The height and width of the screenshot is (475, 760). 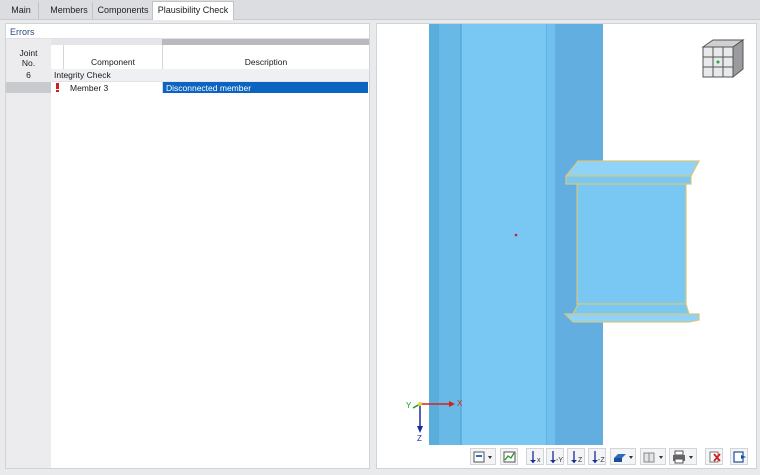 I want to click on tab-label: Components, so click(x=123, y=10).